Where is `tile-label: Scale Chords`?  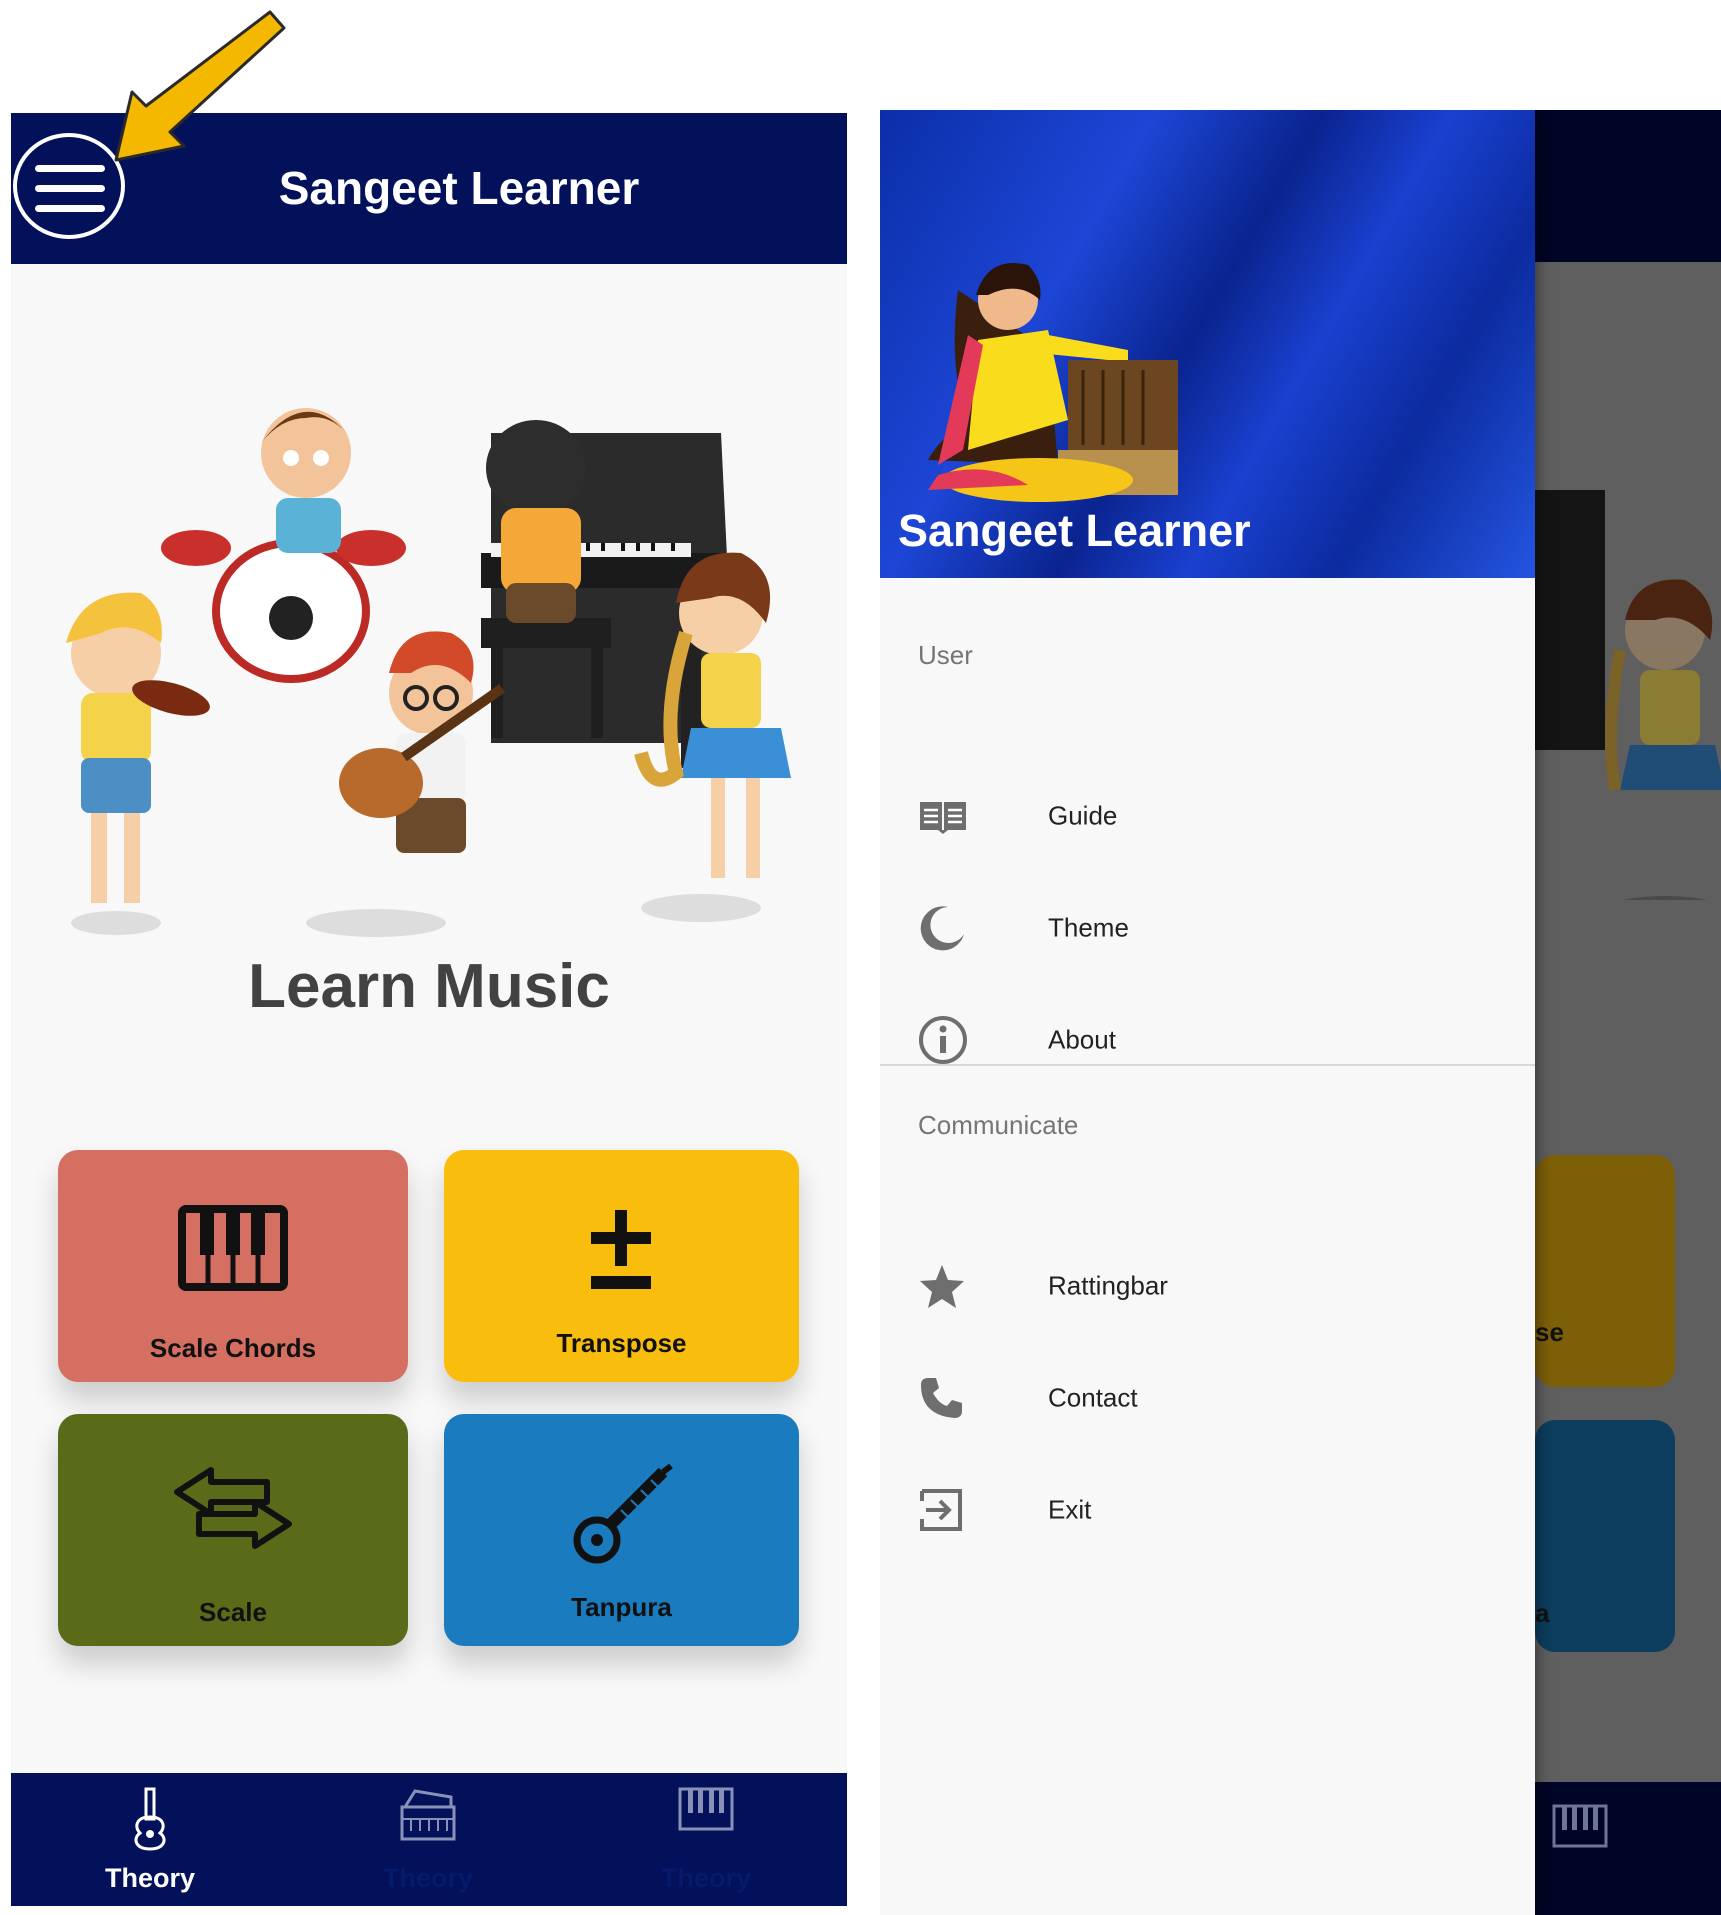
tile-label: Scale Chords is located at coordinates (233, 1348).